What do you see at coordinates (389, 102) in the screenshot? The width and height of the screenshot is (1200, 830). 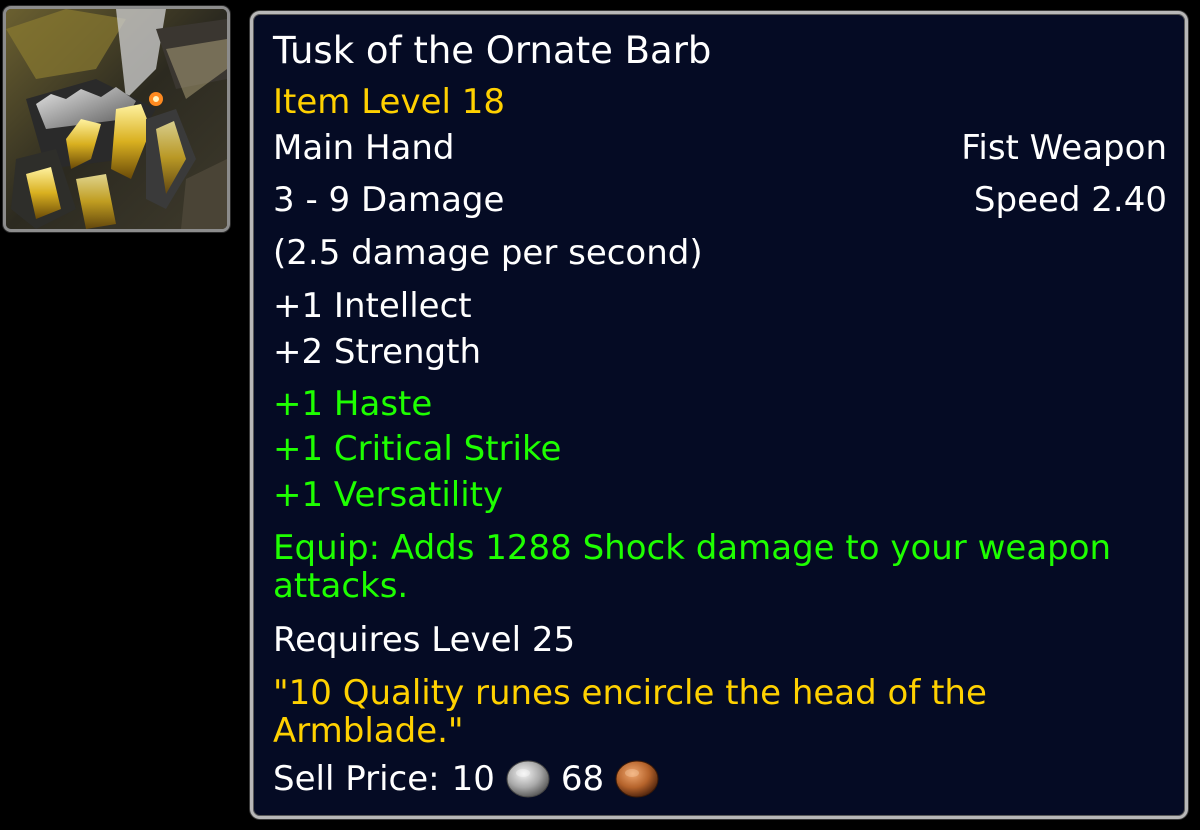 I see `item-level: Item Level 18` at bounding box center [389, 102].